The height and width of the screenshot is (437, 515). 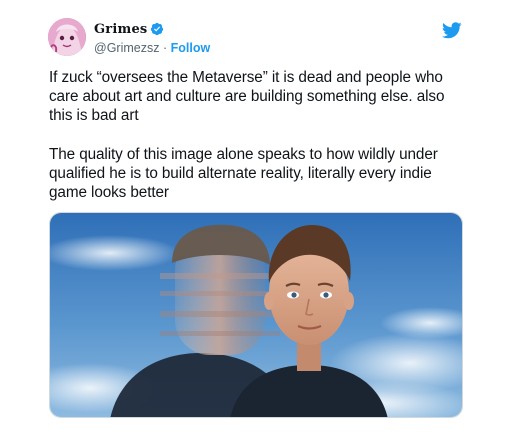 I want to click on verified-badge-icon, so click(x=157, y=29).